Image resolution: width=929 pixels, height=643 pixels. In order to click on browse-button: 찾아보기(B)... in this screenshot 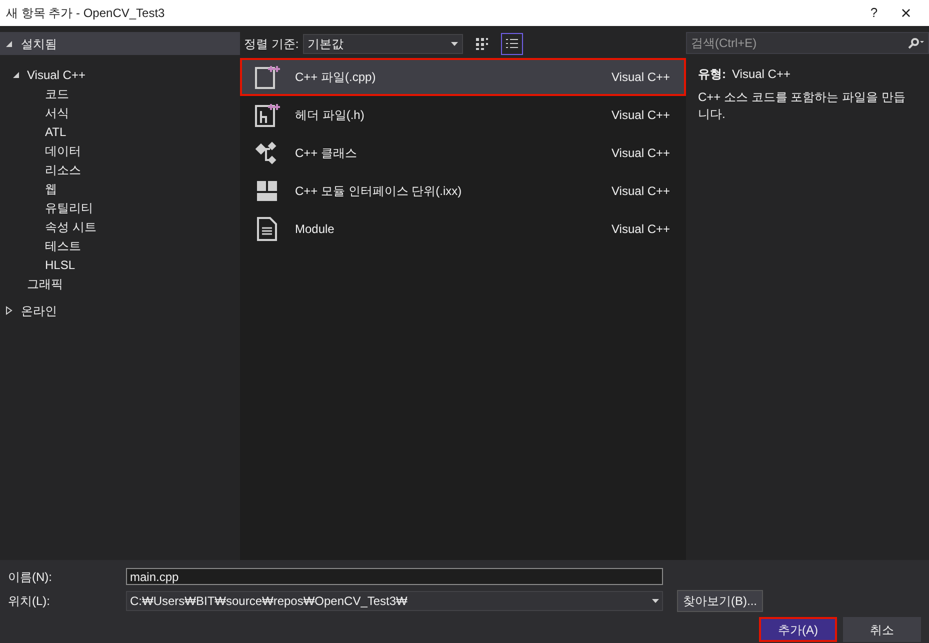, I will do `click(720, 601)`.